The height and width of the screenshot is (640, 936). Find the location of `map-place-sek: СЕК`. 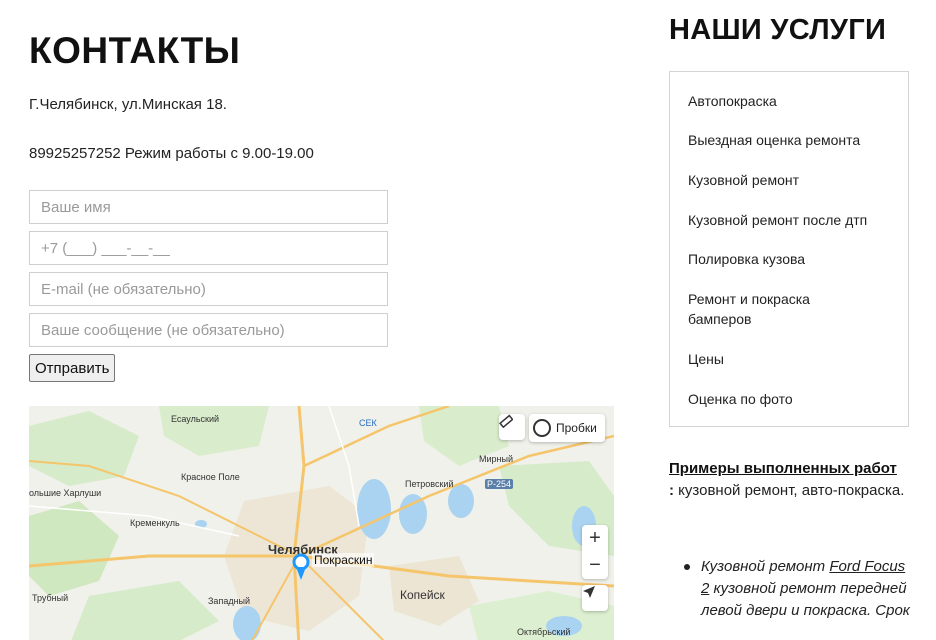

map-place-sek: СЕК is located at coordinates (368, 423).